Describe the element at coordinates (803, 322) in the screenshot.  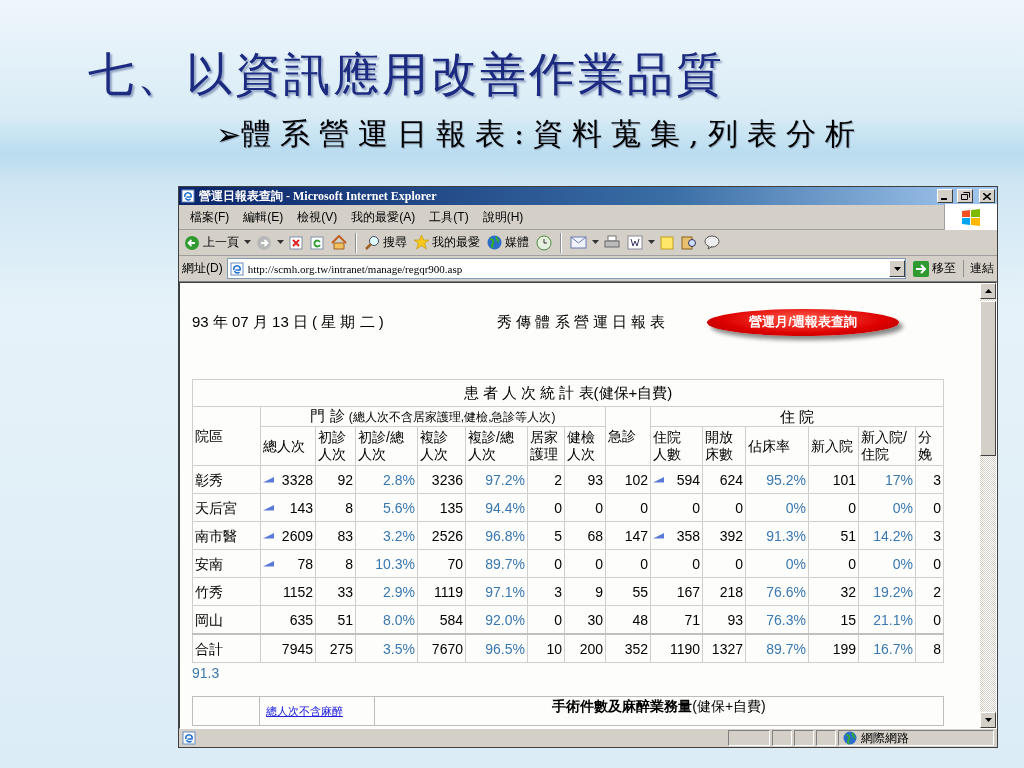
I see `query-button: 營運月/週報表查詢` at that location.